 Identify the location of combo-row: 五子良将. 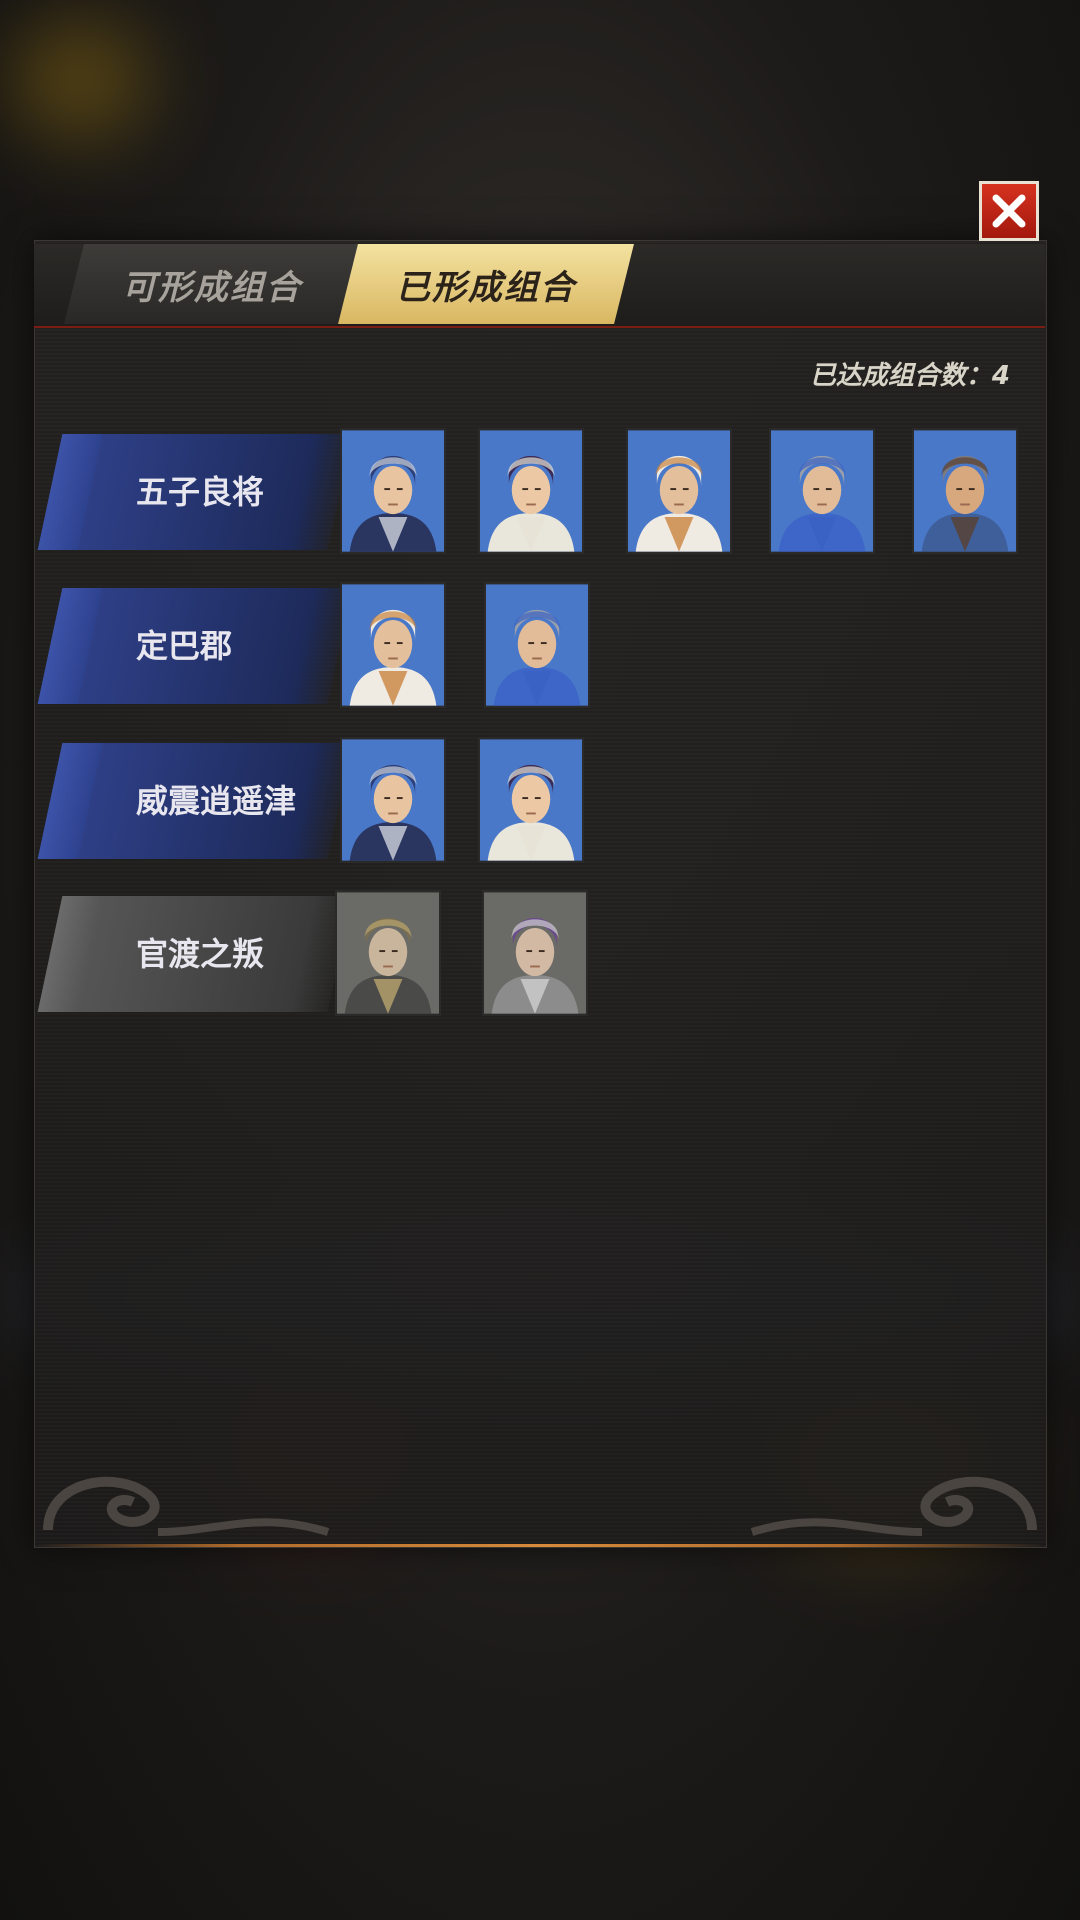
(527, 491).